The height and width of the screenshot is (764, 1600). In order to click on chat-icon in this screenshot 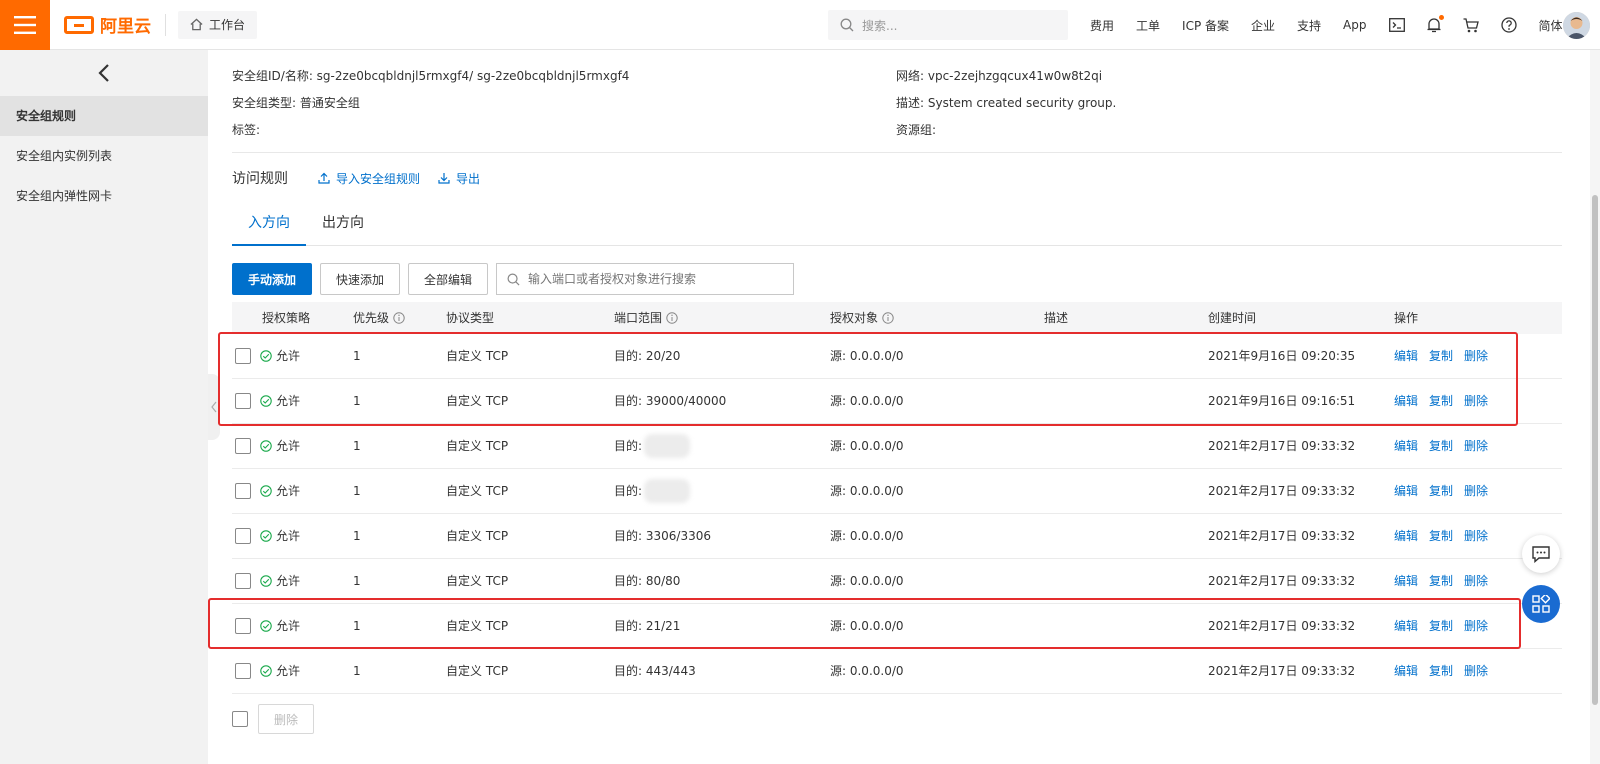, I will do `click(1541, 554)`.